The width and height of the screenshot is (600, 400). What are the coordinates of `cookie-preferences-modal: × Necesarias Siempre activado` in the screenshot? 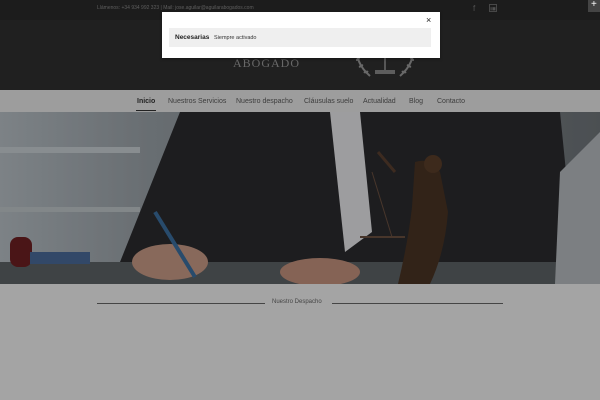 It's located at (301, 35).